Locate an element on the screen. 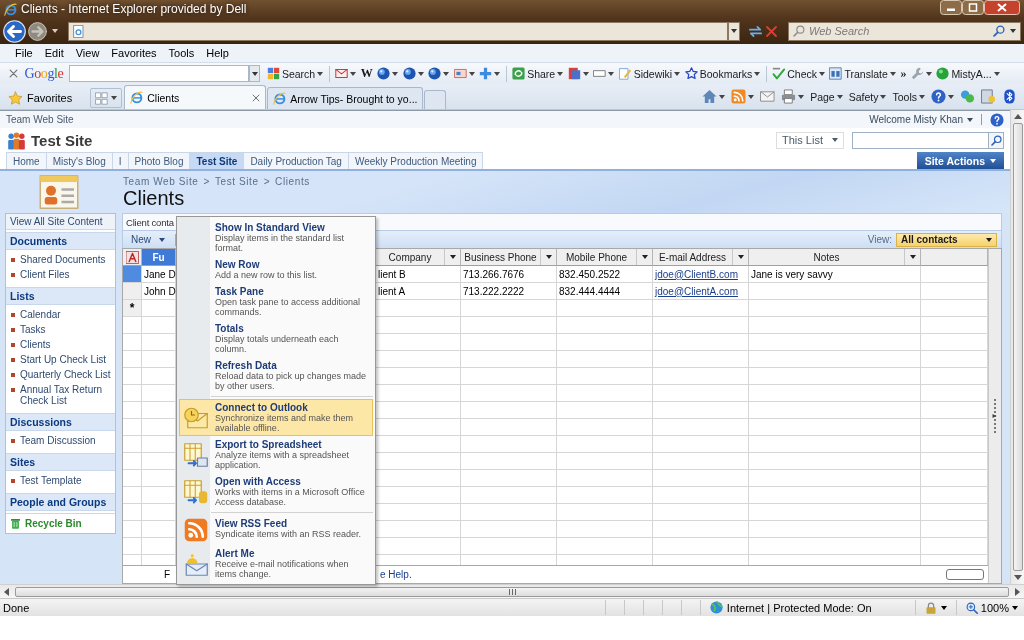  command-button: Safety is located at coordinates (867, 96).